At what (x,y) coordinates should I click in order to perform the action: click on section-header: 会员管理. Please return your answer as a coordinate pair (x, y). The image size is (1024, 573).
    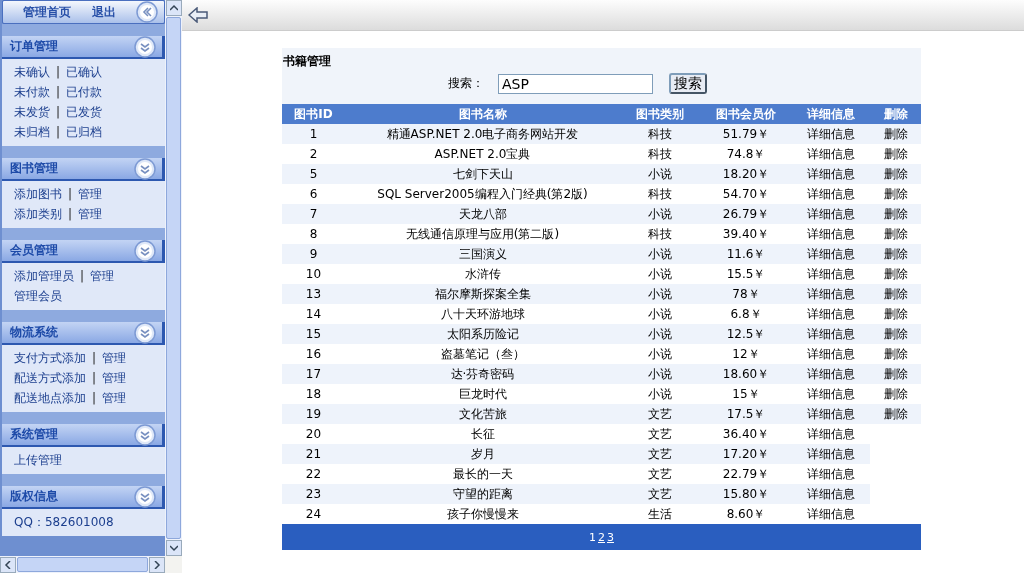
    Looking at the image, I should click on (83, 251).